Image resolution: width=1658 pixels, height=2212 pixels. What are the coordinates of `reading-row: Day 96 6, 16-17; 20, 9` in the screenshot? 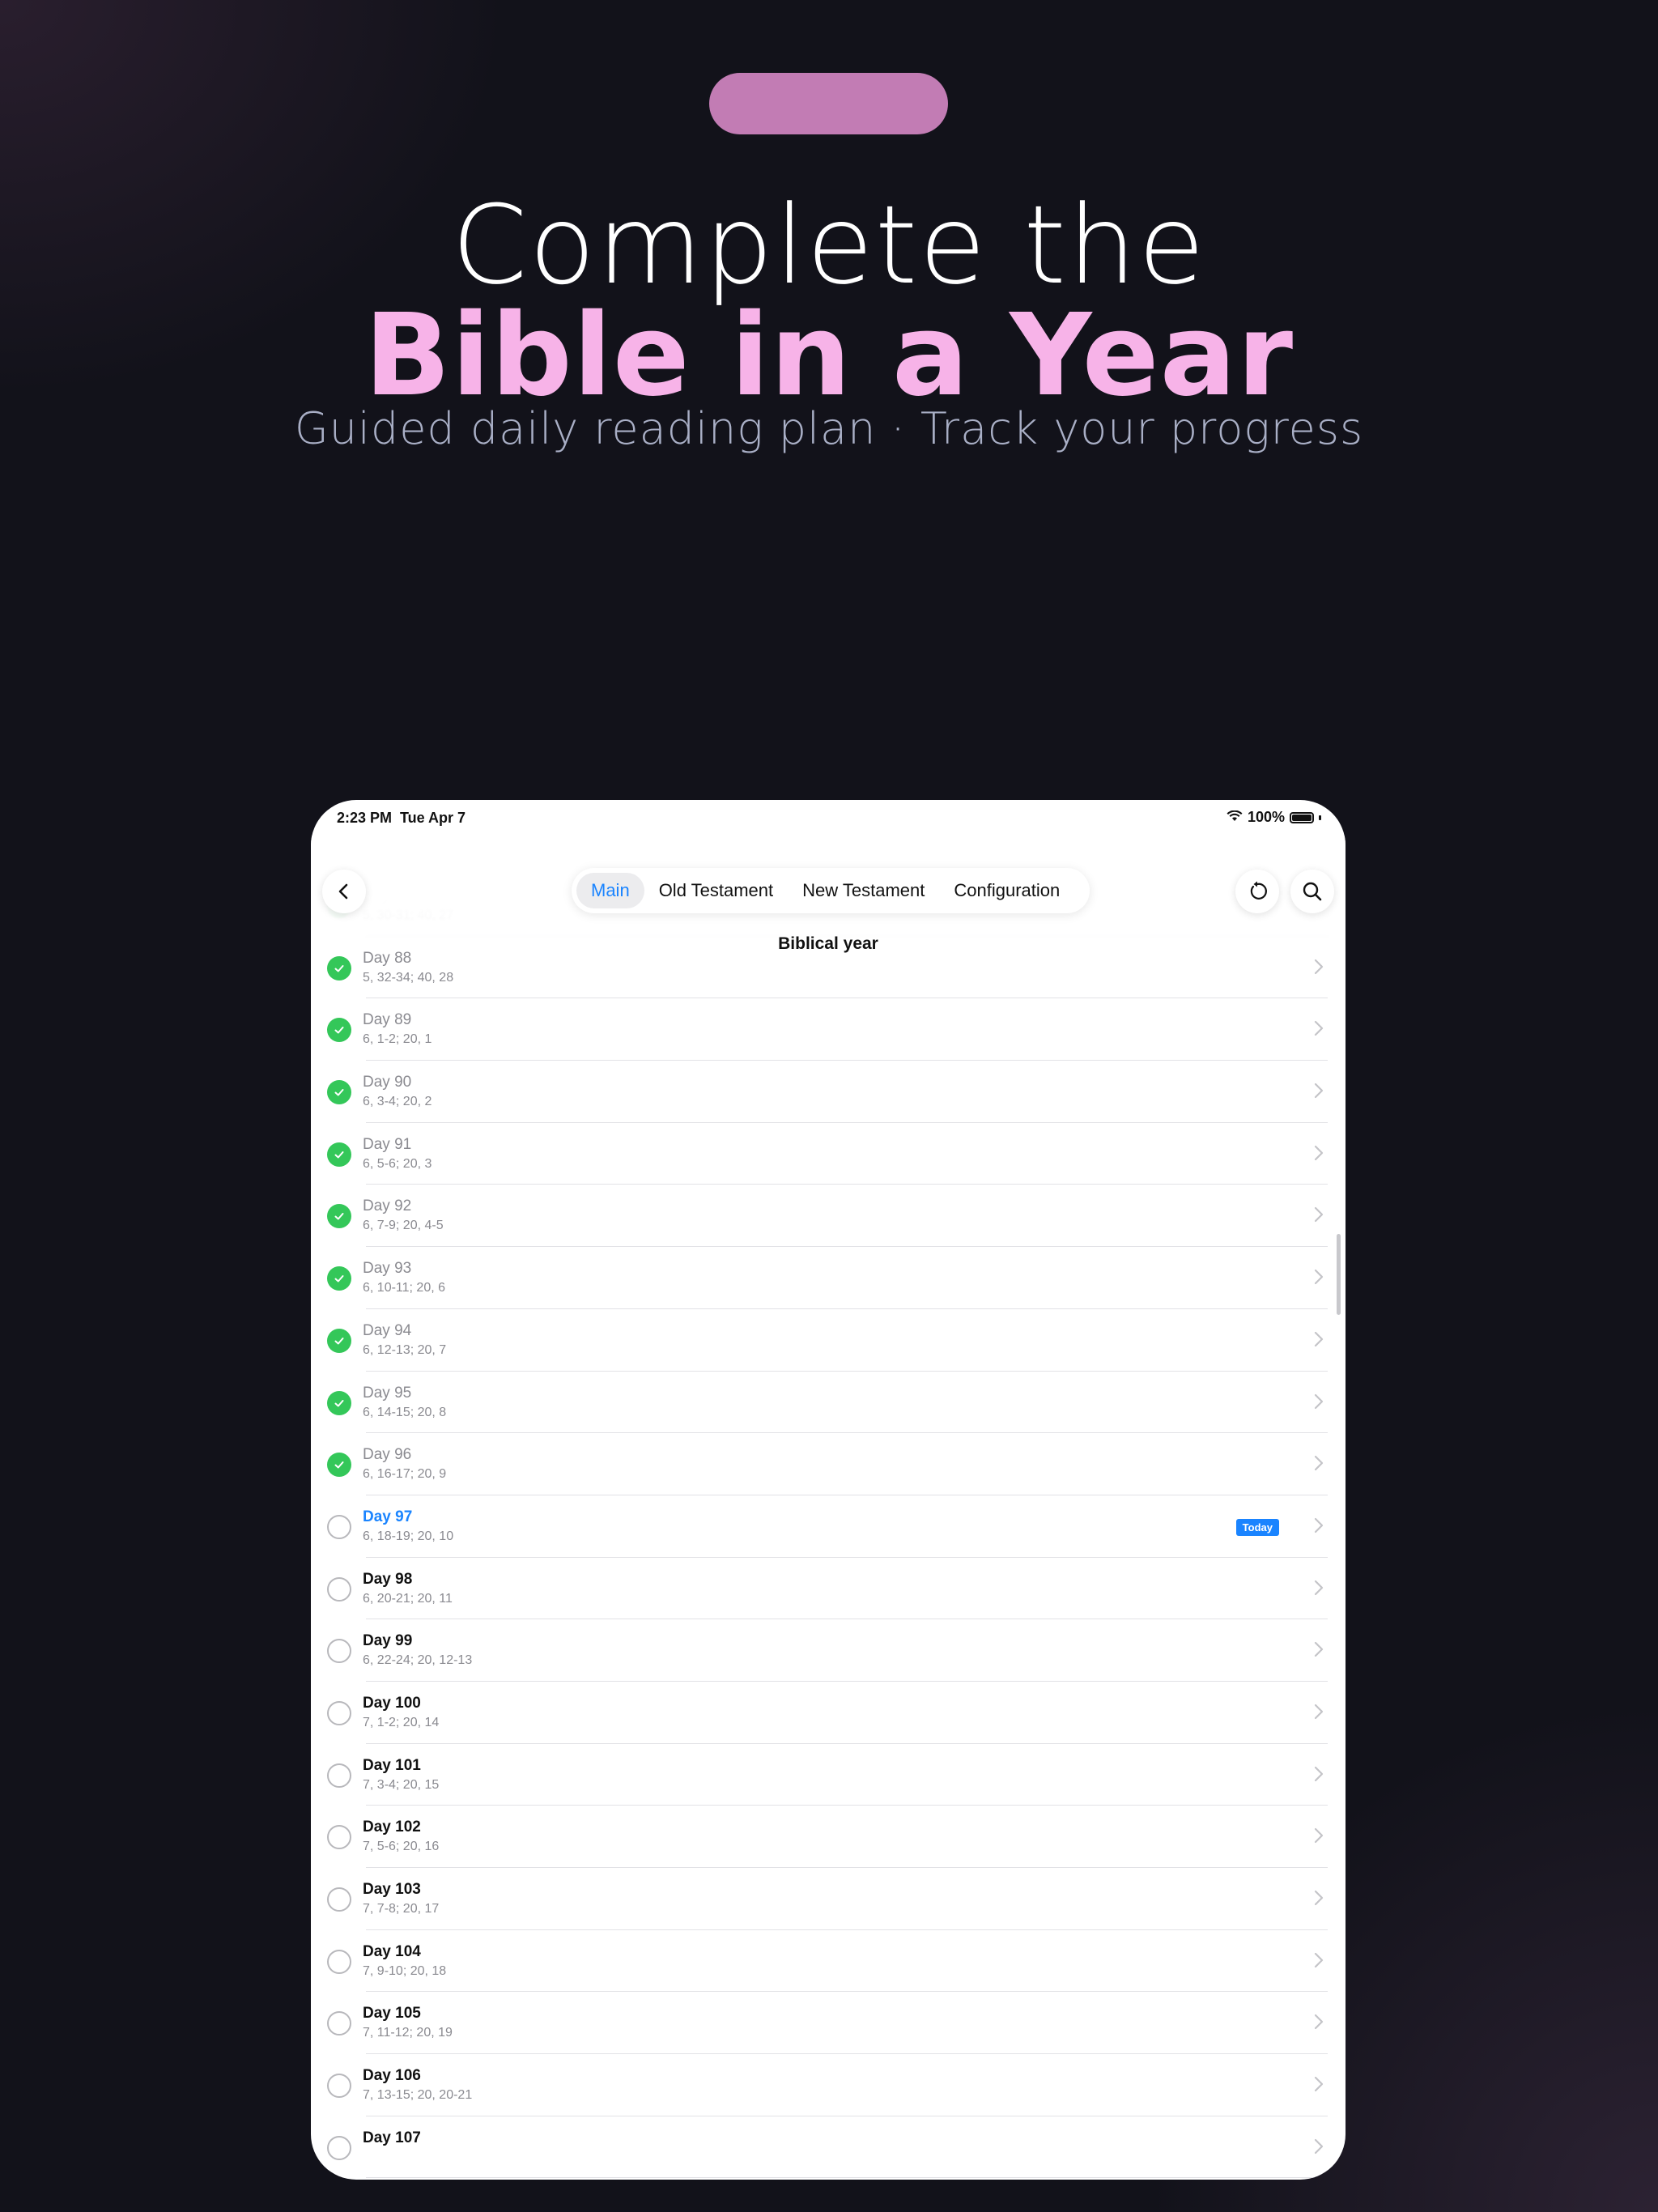 It's located at (828, 1464).